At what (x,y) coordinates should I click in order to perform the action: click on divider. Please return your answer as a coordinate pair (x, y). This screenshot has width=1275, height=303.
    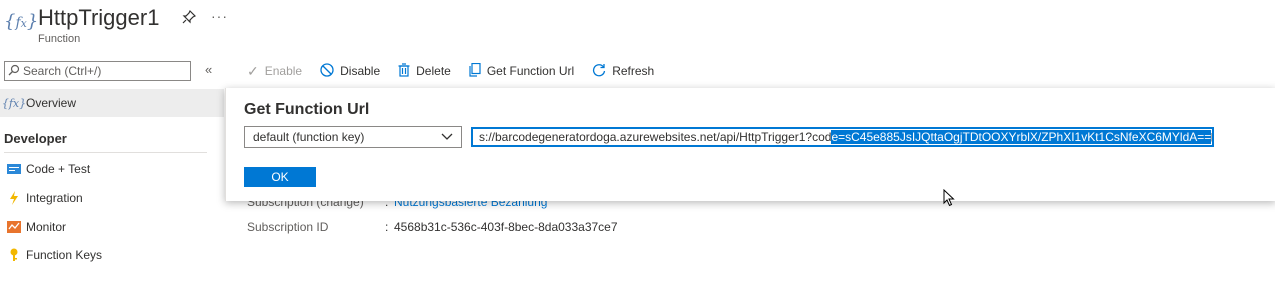
    Looking at the image, I should click on (105, 152).